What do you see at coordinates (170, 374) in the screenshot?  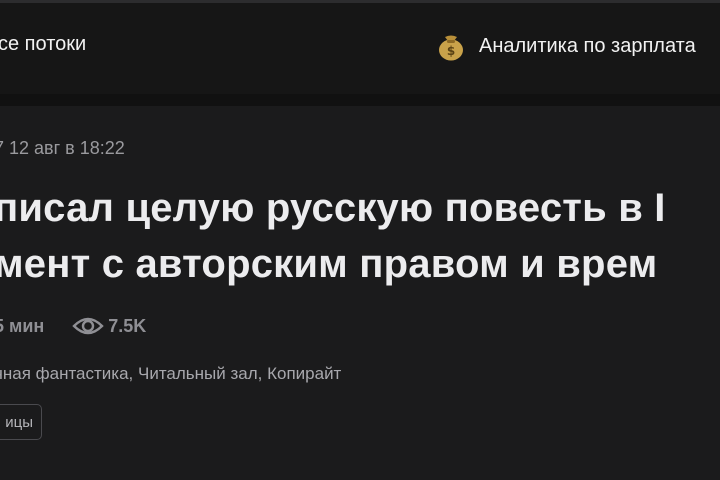 I see `article-hubs: чная фантастика, Читальный зал, Копирайт` at bounding box center [170, 374].